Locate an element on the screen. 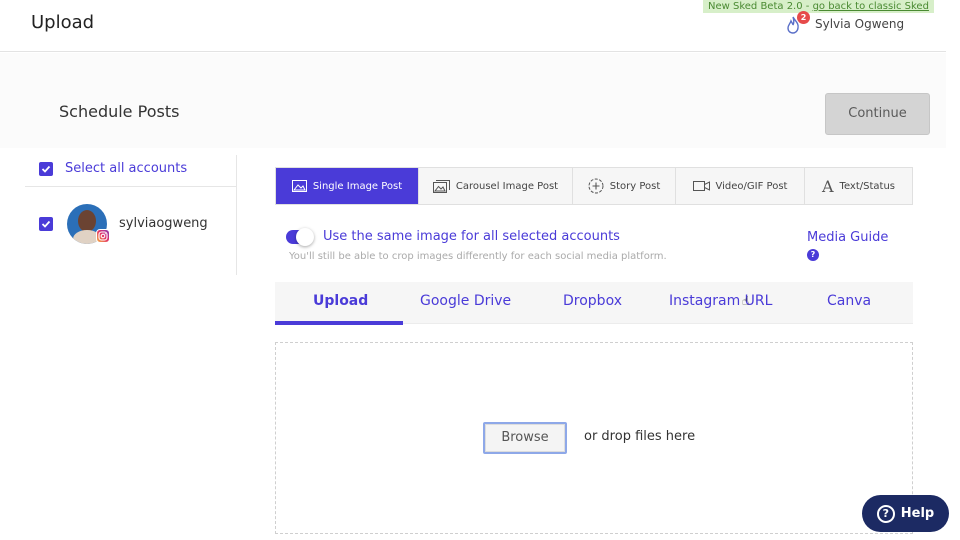 The height and width of the screenshot is (540, 960). active-tab-underline is located at coordinates (339, 323).